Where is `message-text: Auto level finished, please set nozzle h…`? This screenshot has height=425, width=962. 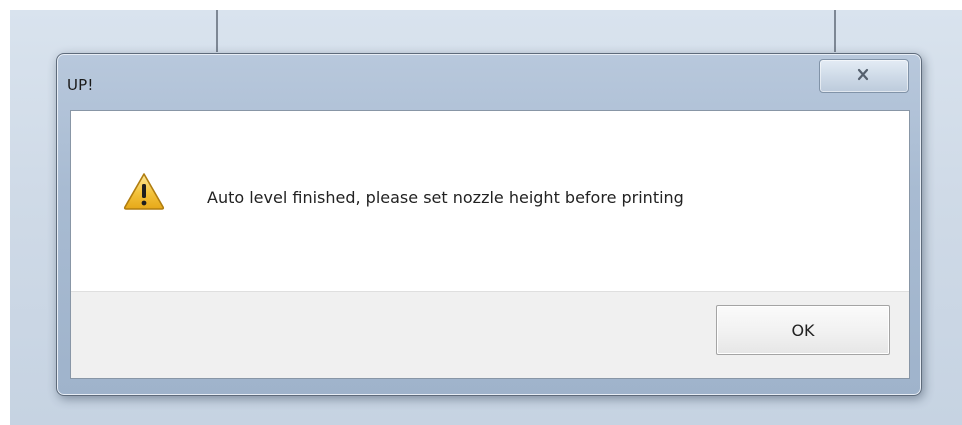 message-text: Auto level finished, please set nozzle h… is located at coordinates (445, 197).